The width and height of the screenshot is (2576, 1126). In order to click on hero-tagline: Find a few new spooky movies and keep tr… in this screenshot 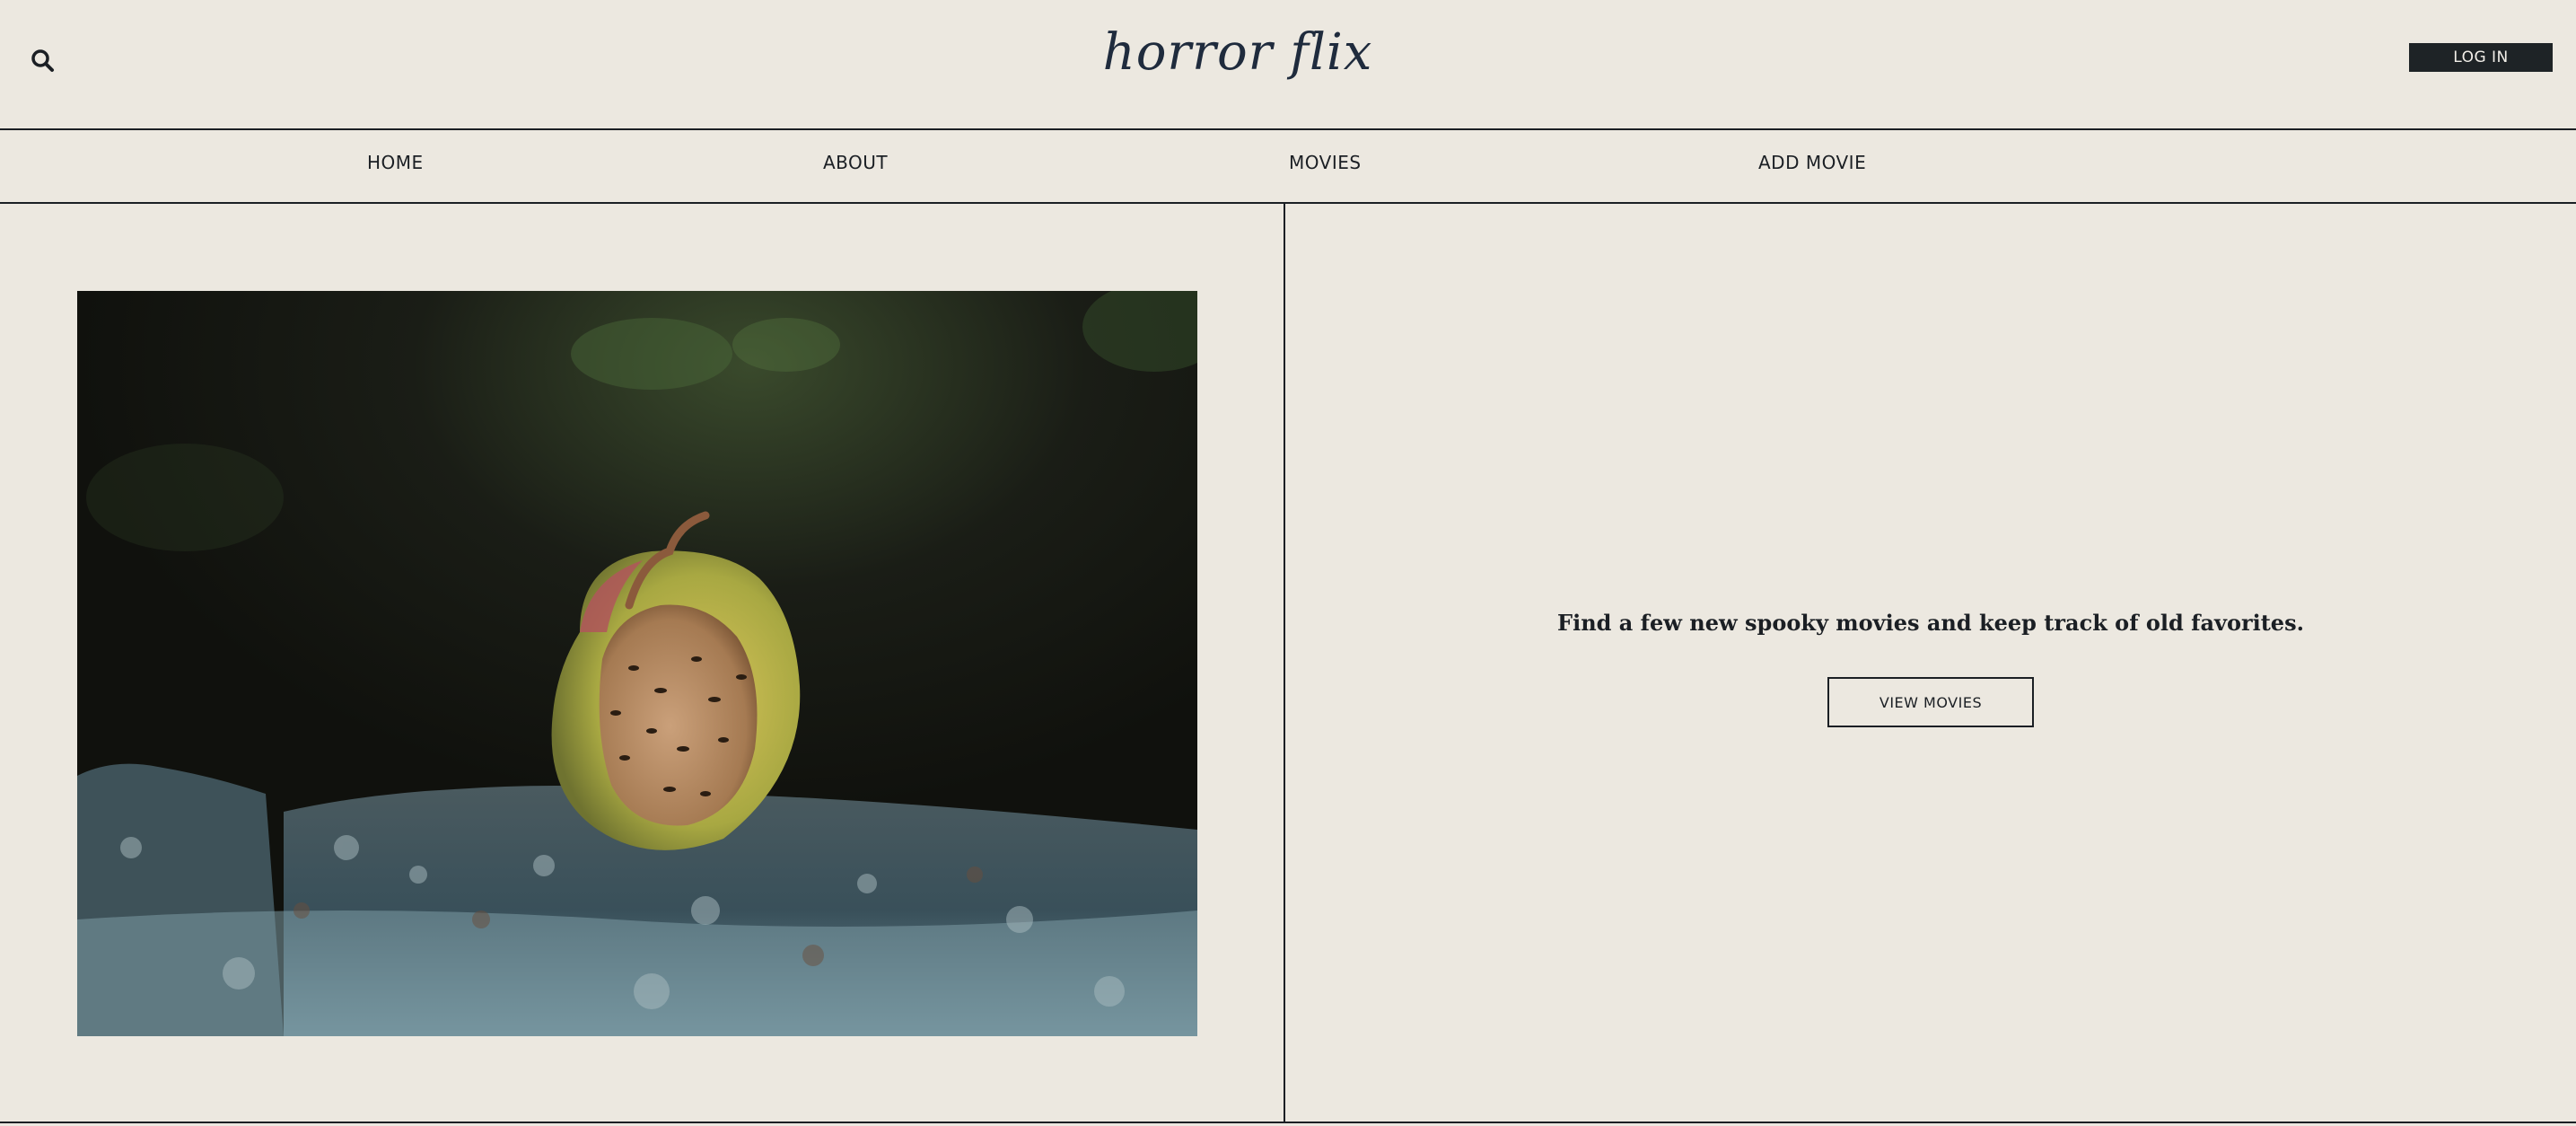, I will do `click(1930, 623)`.